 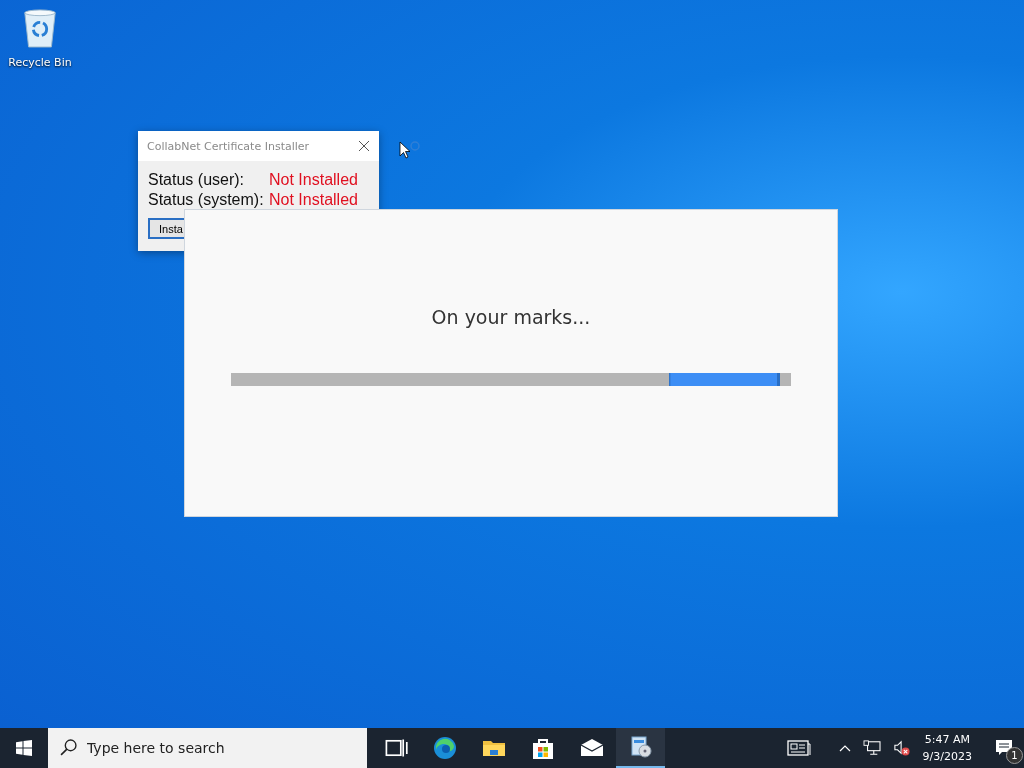 What do you see at coordinates (798, 748) in the screenshot?
I see `news-icon` at bounding box center [798, 748].